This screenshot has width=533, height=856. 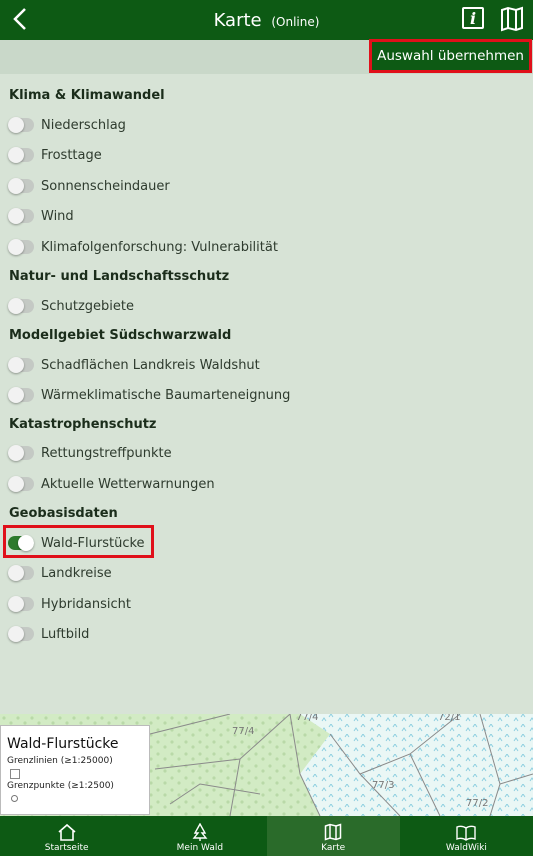 I want to click on bottom-nav: Startseite Mein Wald Karte WaldWiki, so click(x=266, y=836).